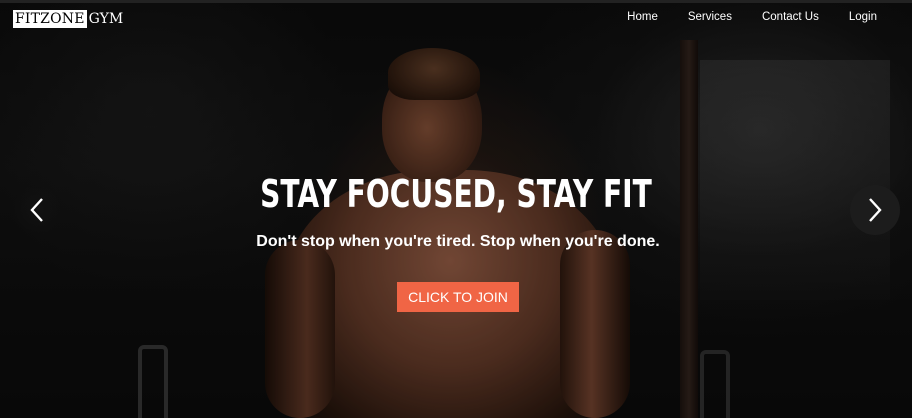 The image size is (912, 418). I want to click on logo-text: GYM, so click(106, 19).